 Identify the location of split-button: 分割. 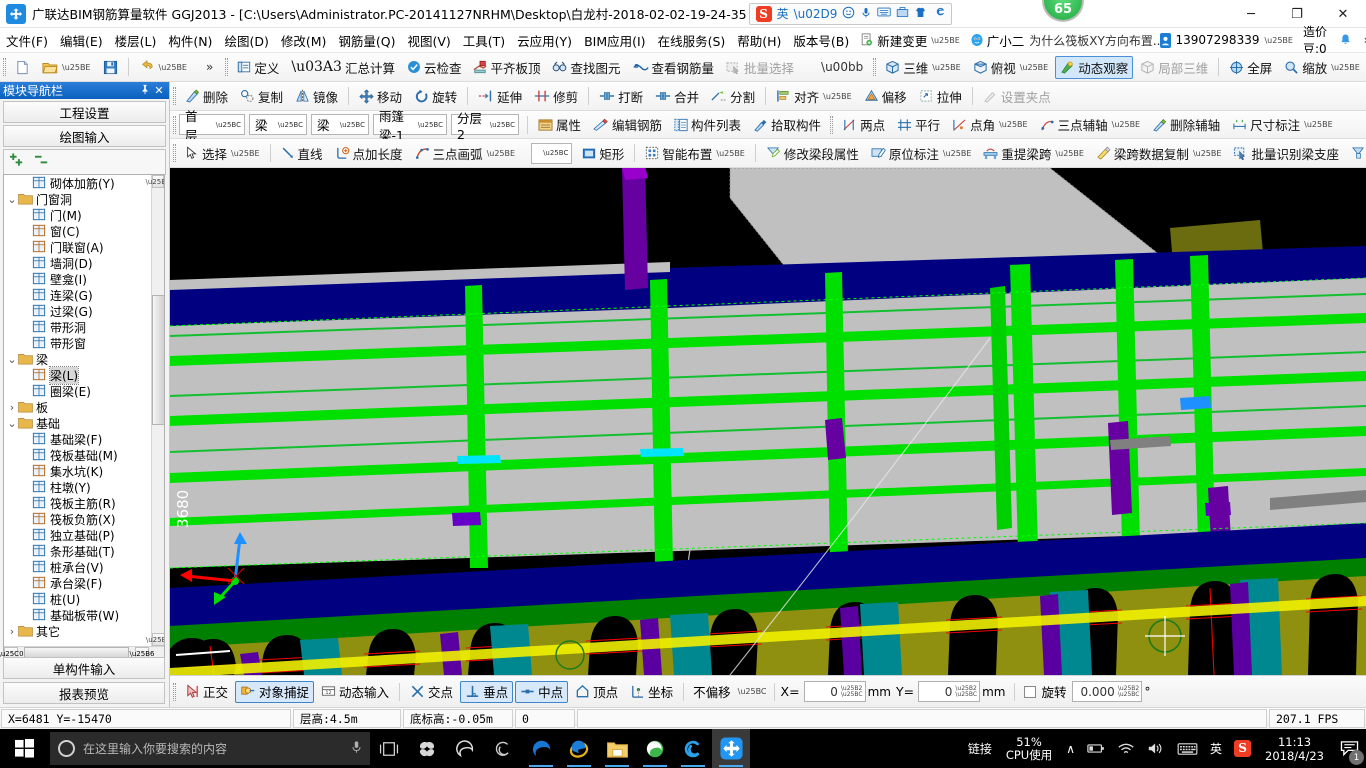
(733, 96).